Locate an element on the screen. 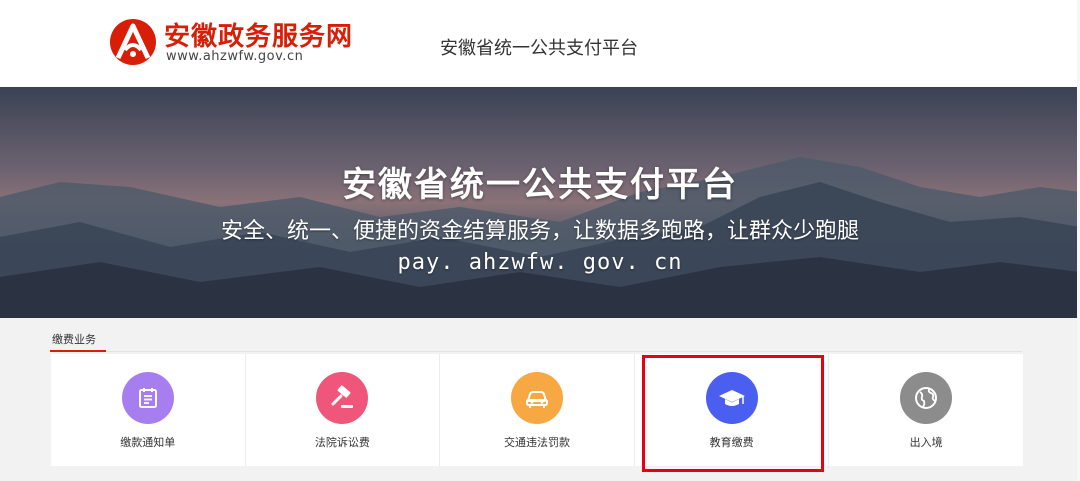  service-card-court-fee: 法院诉讼费 is located at coordinates (342, 410).